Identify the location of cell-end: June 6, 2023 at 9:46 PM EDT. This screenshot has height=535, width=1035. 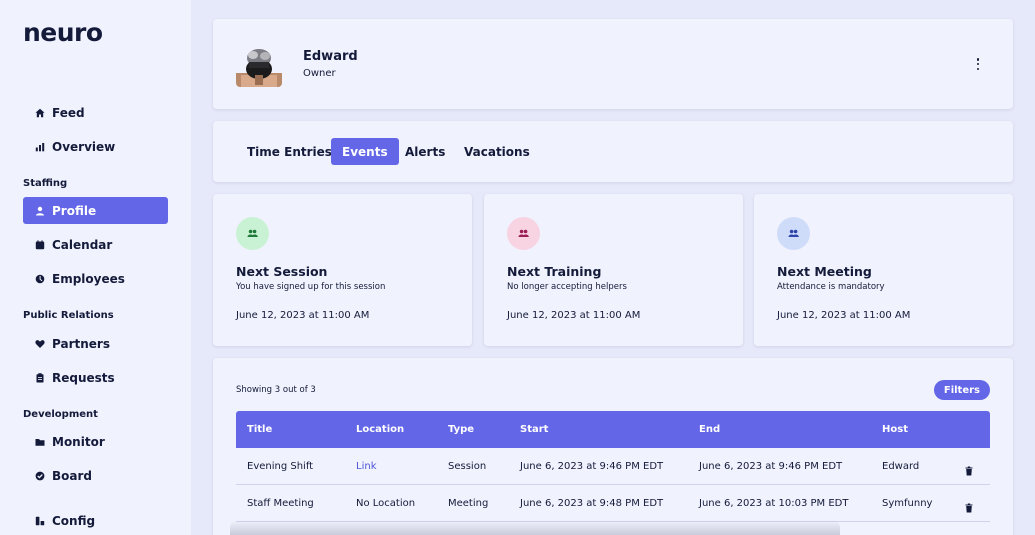
(771, 466).